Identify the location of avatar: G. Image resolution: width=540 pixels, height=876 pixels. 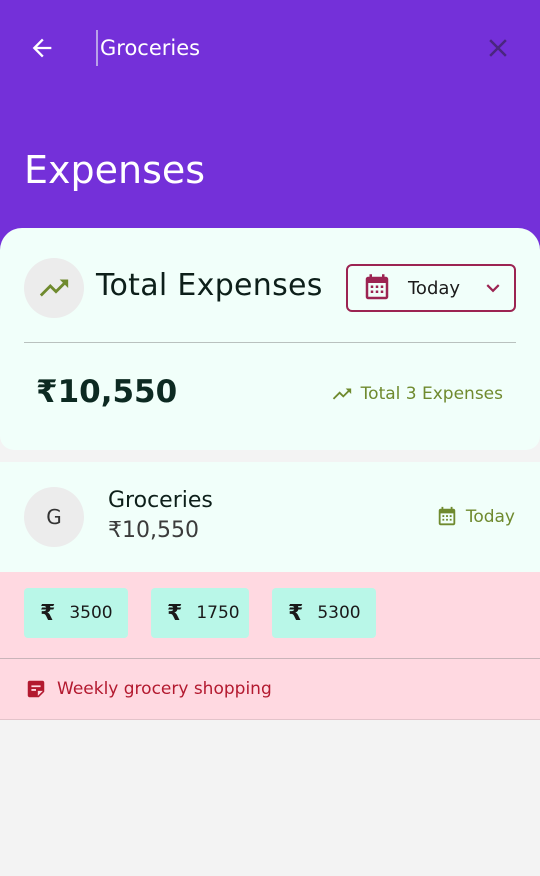
(54, 517).